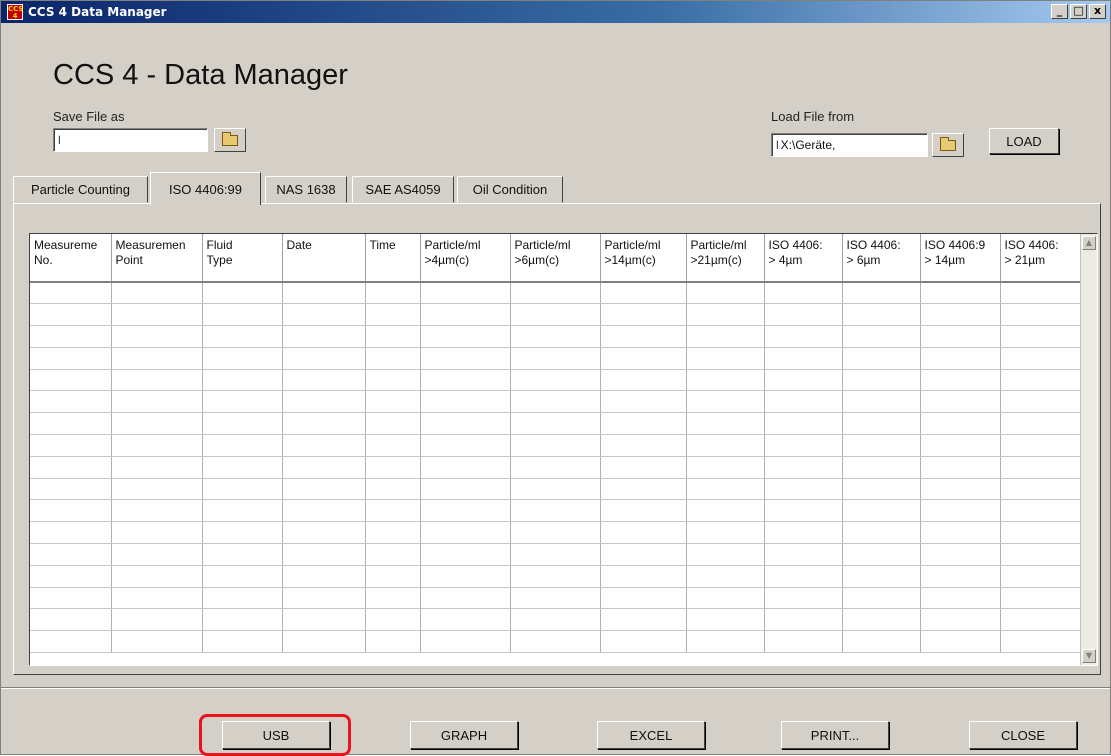 Image resolution: width=1111 pixels, height=756 pixels. Describe the element at coordinates (1089, 656) in the screenshot. I see `scroll-down-arrow-icon: ▼` at that location.